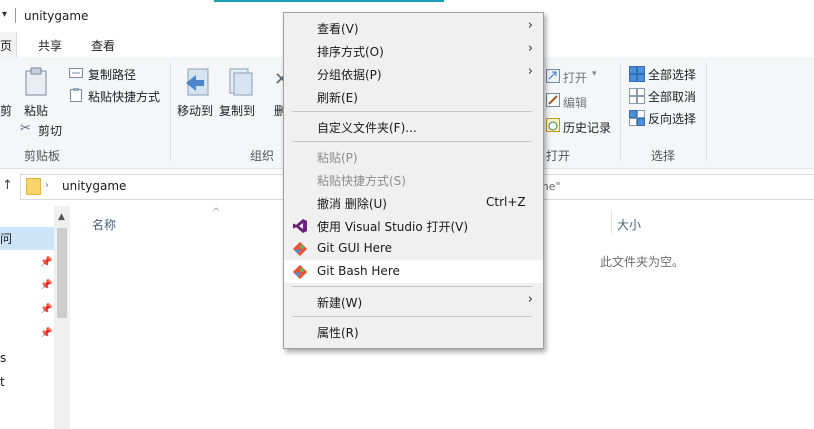 The height and width of the screenshot is (429, 814). What do you see at coordinates (413, 202) in the screenshot?
I see `menu-item-undo-delete: 撤消 删除(U) Ctrl+Z` at bounding box center [413, 202].